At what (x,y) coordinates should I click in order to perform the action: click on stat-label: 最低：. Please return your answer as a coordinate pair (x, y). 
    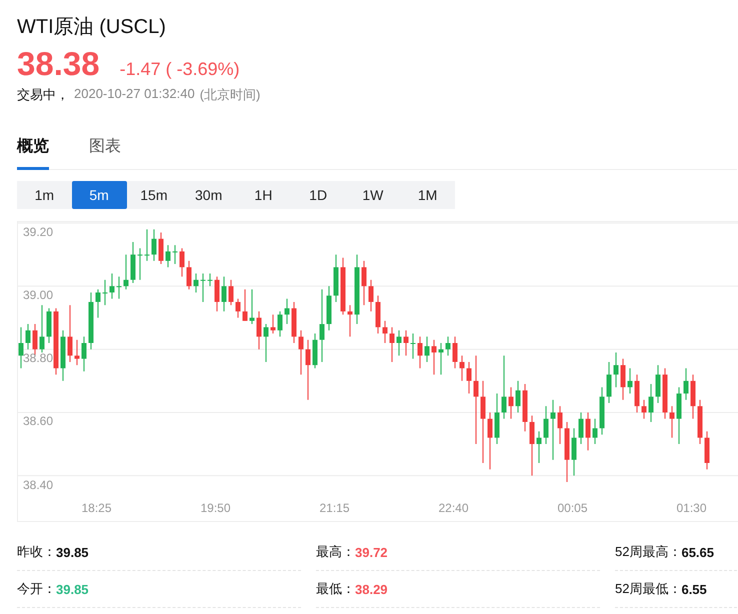
    Looking at the image, I should click on (335, 589).